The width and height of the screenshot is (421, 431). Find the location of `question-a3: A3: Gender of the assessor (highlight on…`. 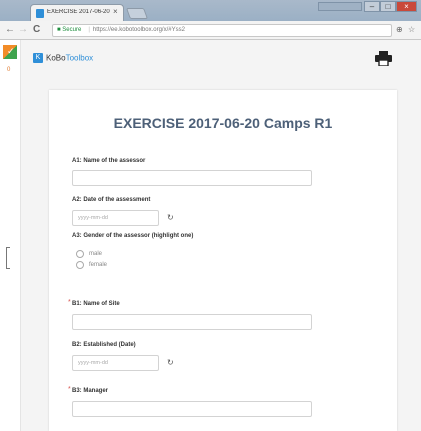

question-a3: A3: Gender of the assessor (highlight on… is located at coordinates (133, 251).